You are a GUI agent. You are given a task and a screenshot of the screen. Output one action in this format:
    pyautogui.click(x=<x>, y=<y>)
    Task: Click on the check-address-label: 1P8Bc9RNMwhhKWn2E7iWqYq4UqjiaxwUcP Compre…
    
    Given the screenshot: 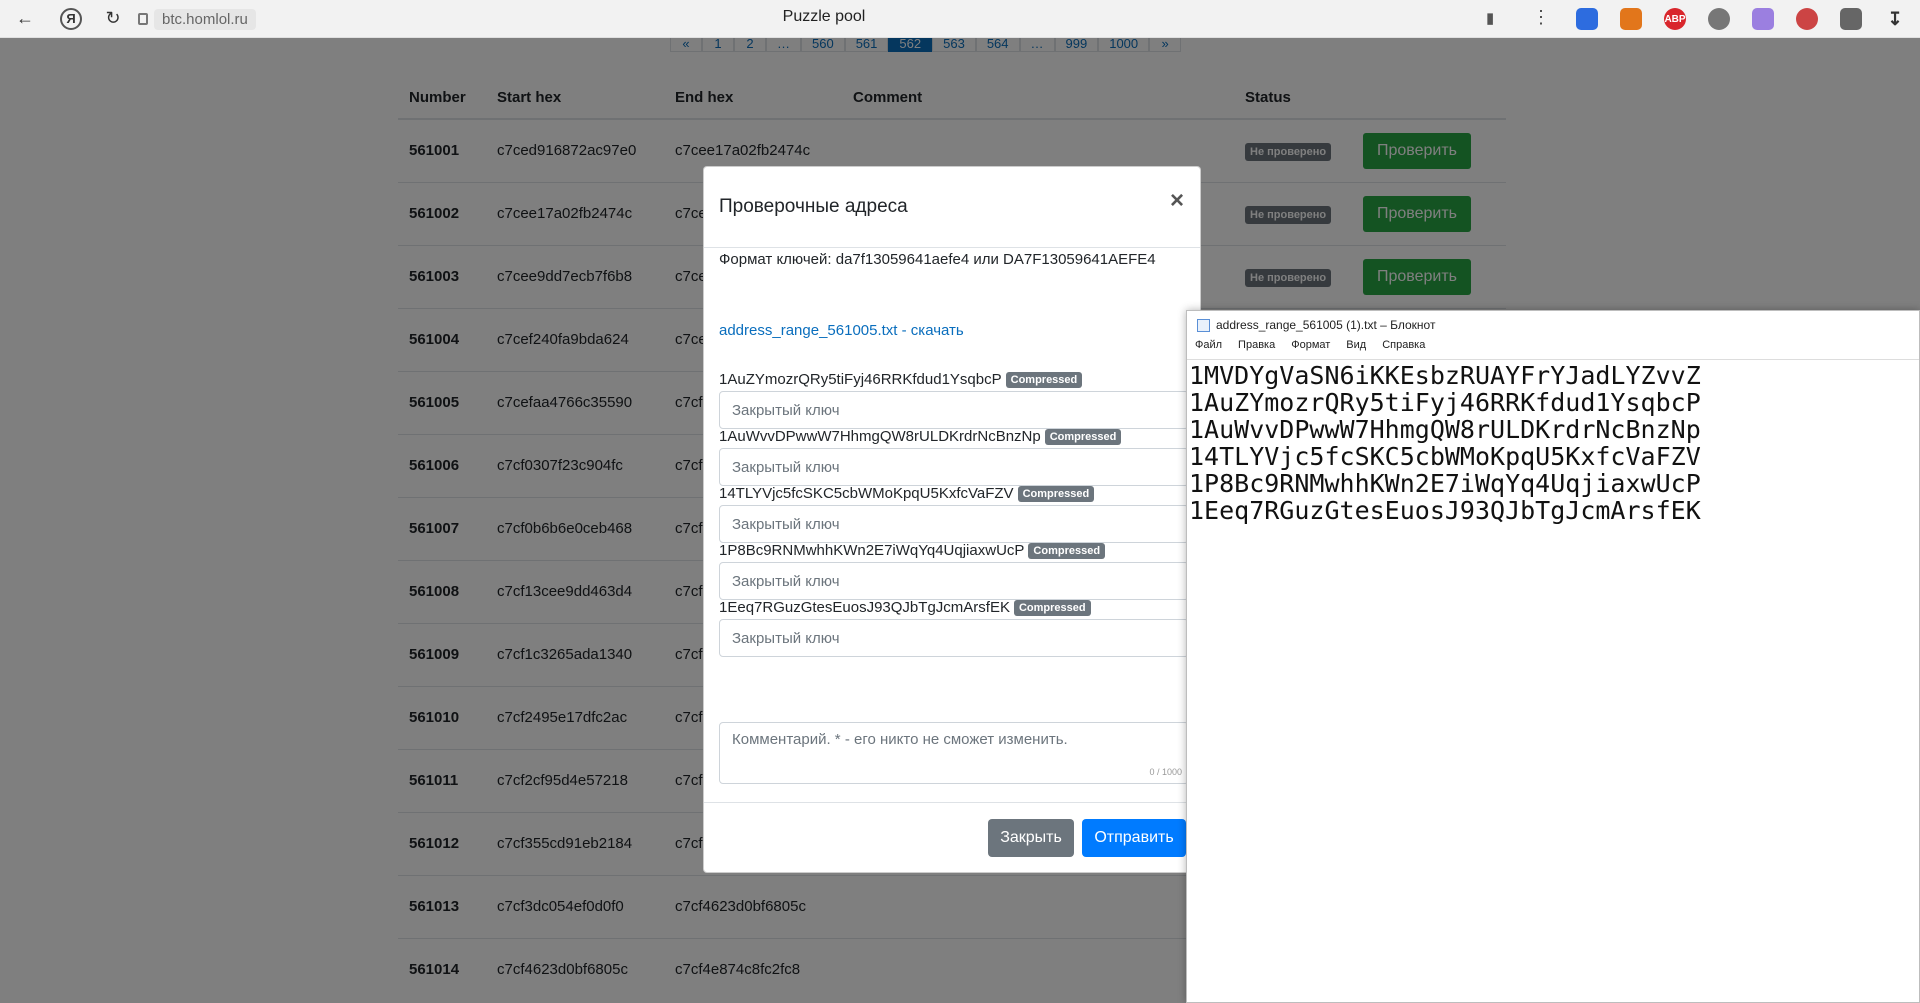 What is the action you would take?
    pyautogui.click(x=912, y=550)
    